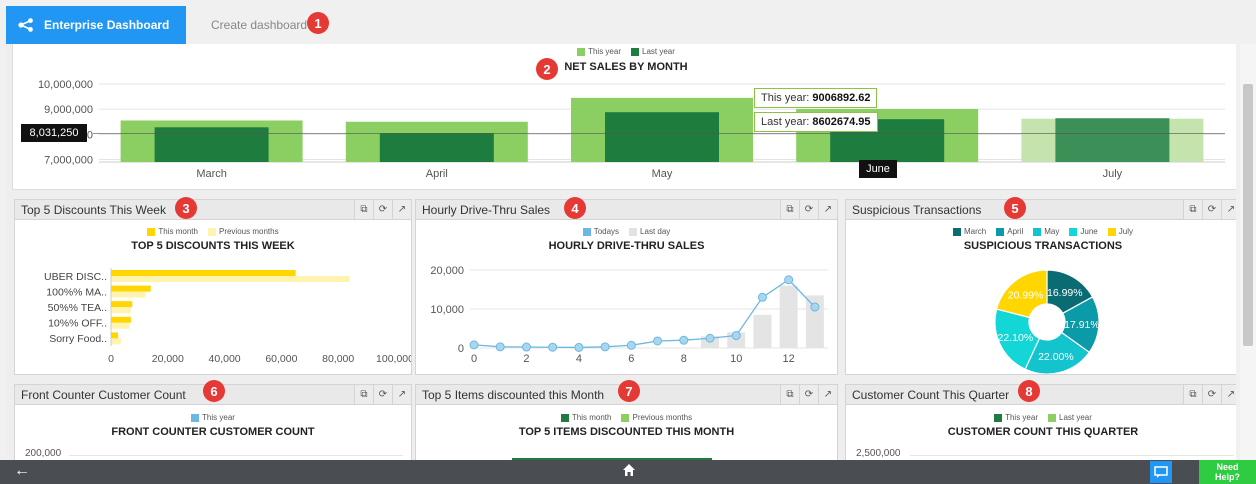  What do you see at coordinates (213, 246) in the screenshot?
I see `discounts-title: TOP 5 DISCOUNTS THIS WEEK` at bounding box center [213, 246].